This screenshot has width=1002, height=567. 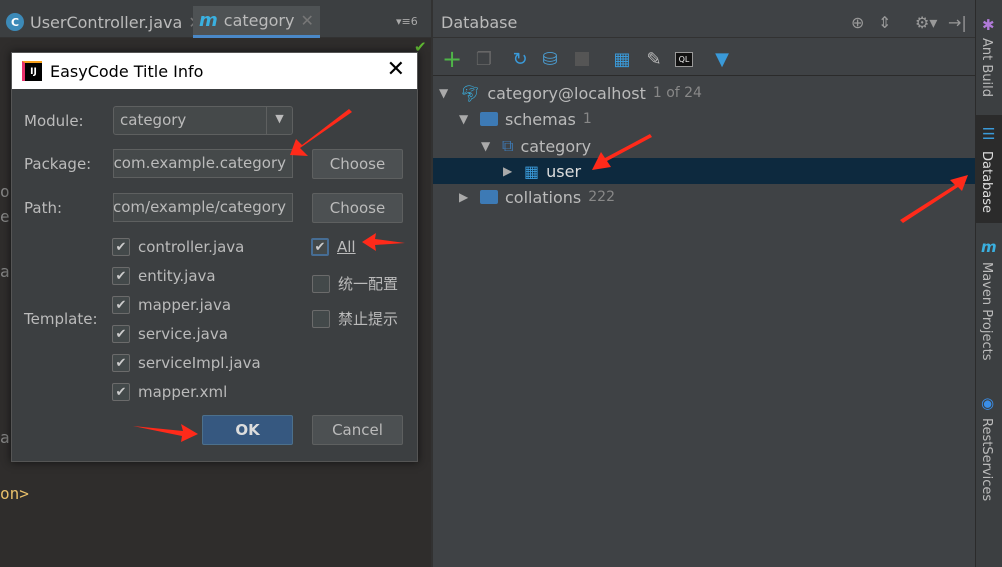 I want to click on checkbox-label: 禁止提示, so click(x=368, y=319).